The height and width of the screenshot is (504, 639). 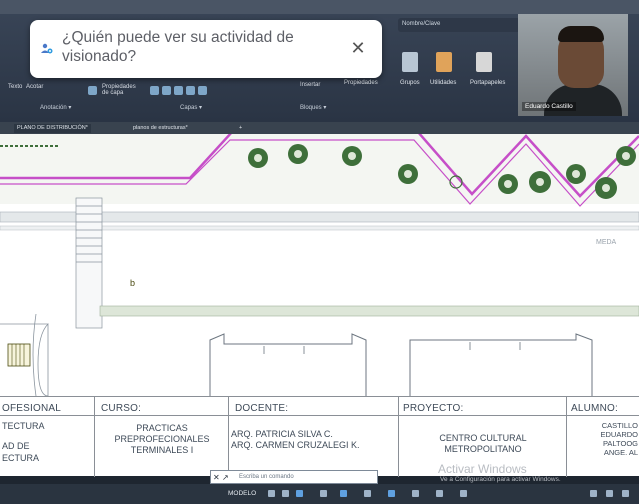 I want to click on status-bar: MODELO, so click(x=319, y=494).